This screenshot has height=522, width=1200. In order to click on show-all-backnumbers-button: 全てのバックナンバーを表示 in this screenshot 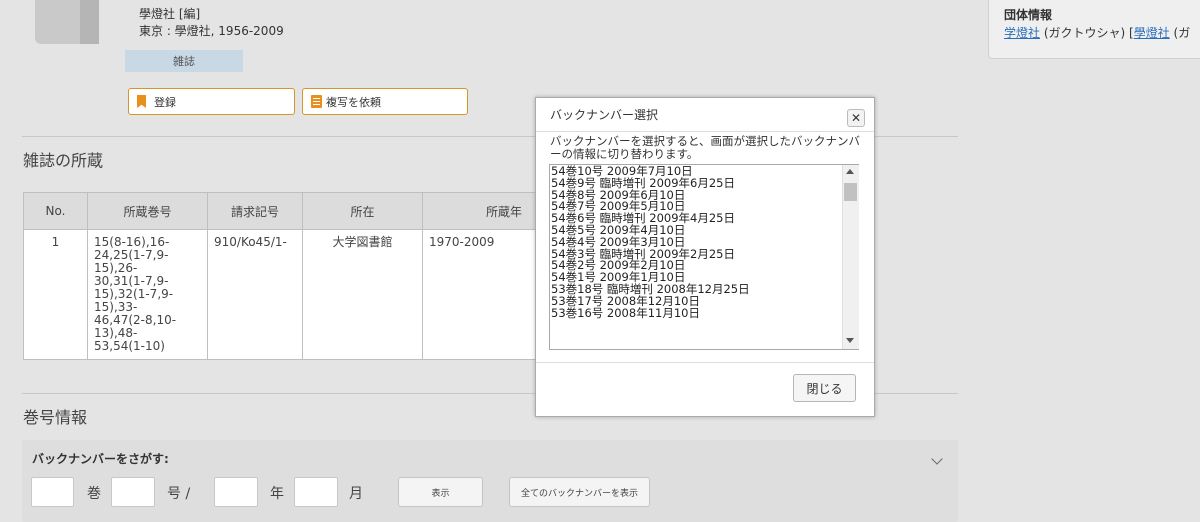, I will do `click(579, 492)`.